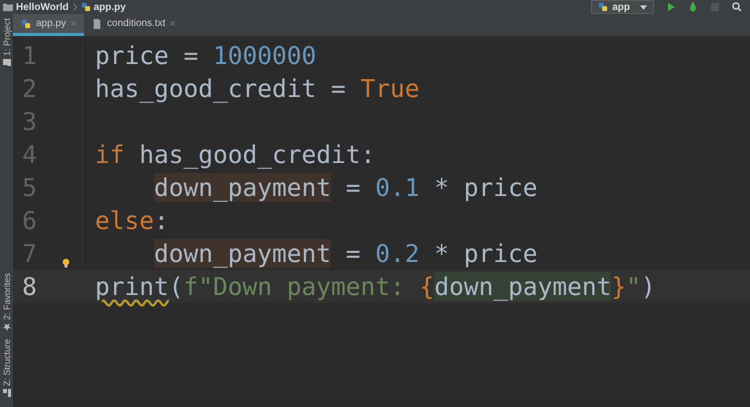 This screenshot has height=407, width=750. I want to click on run-icon, so click(671, 7).